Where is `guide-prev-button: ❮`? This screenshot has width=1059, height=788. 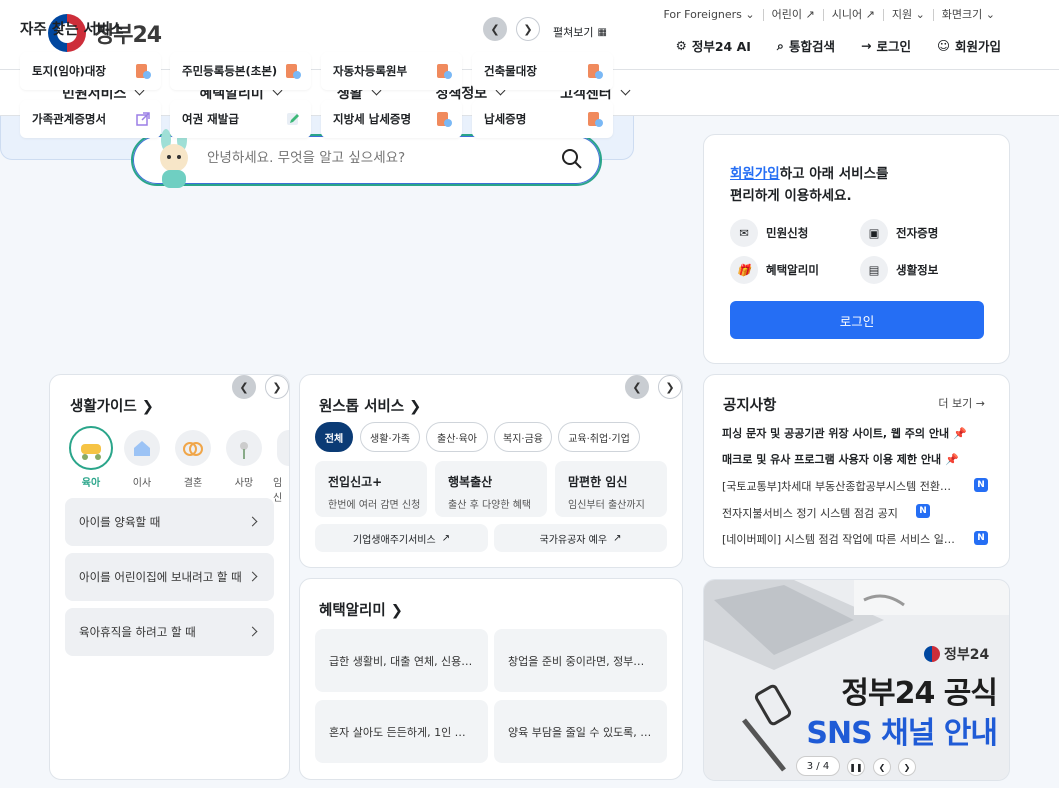
guide-prev-button: ❮ is located at coordinates (244, 387).